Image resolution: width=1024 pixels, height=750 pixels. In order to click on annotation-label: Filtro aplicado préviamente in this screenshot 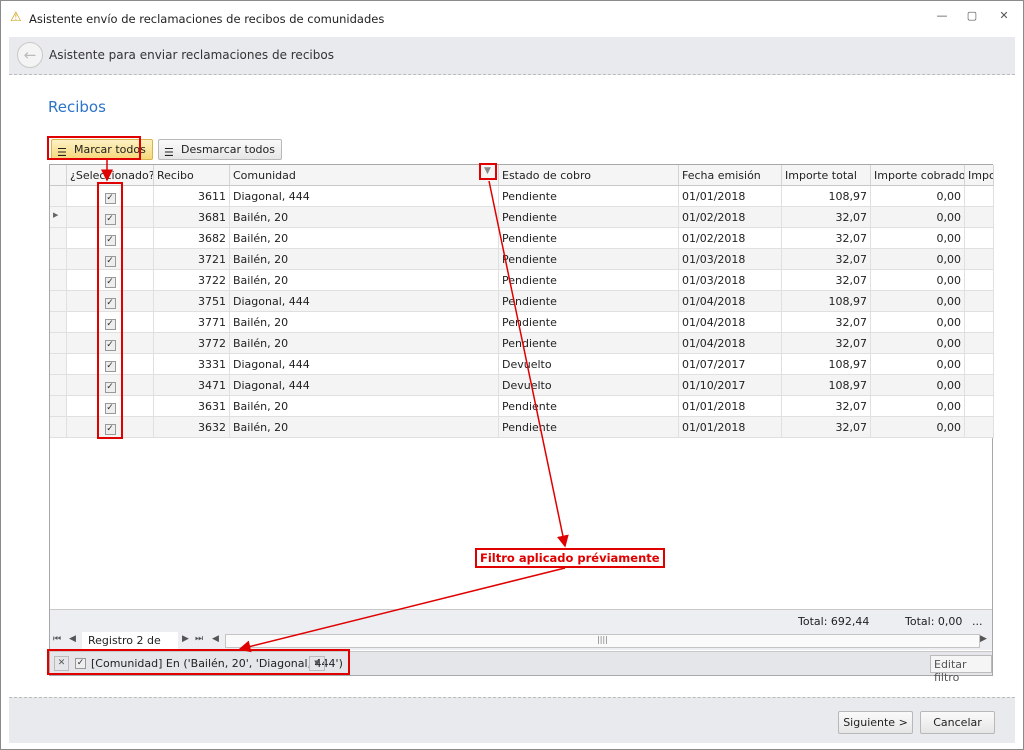, I will do `click(570, 558)`.